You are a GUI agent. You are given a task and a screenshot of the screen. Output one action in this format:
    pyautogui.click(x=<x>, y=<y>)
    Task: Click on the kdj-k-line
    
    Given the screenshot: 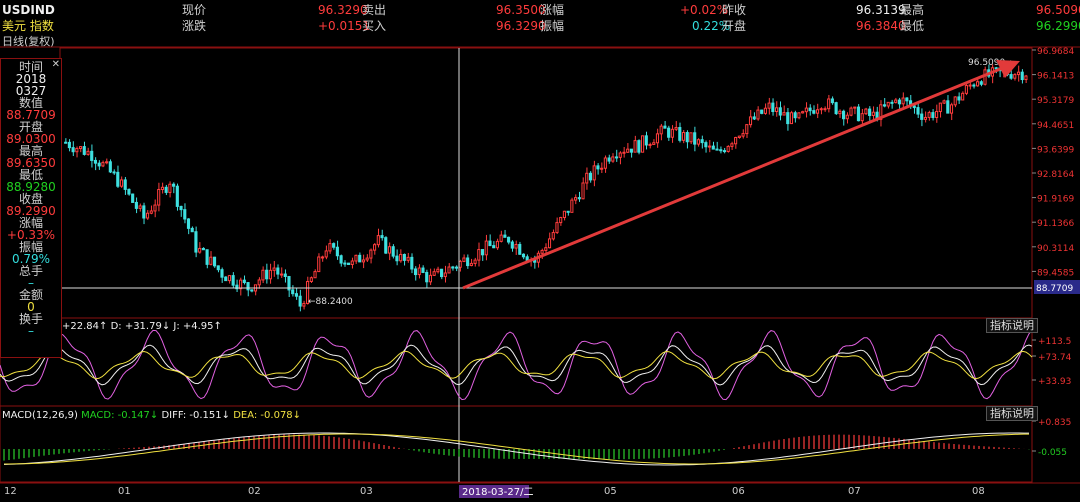 What is the action you would take?
    pyautogui.click(x=516, y=365)
    